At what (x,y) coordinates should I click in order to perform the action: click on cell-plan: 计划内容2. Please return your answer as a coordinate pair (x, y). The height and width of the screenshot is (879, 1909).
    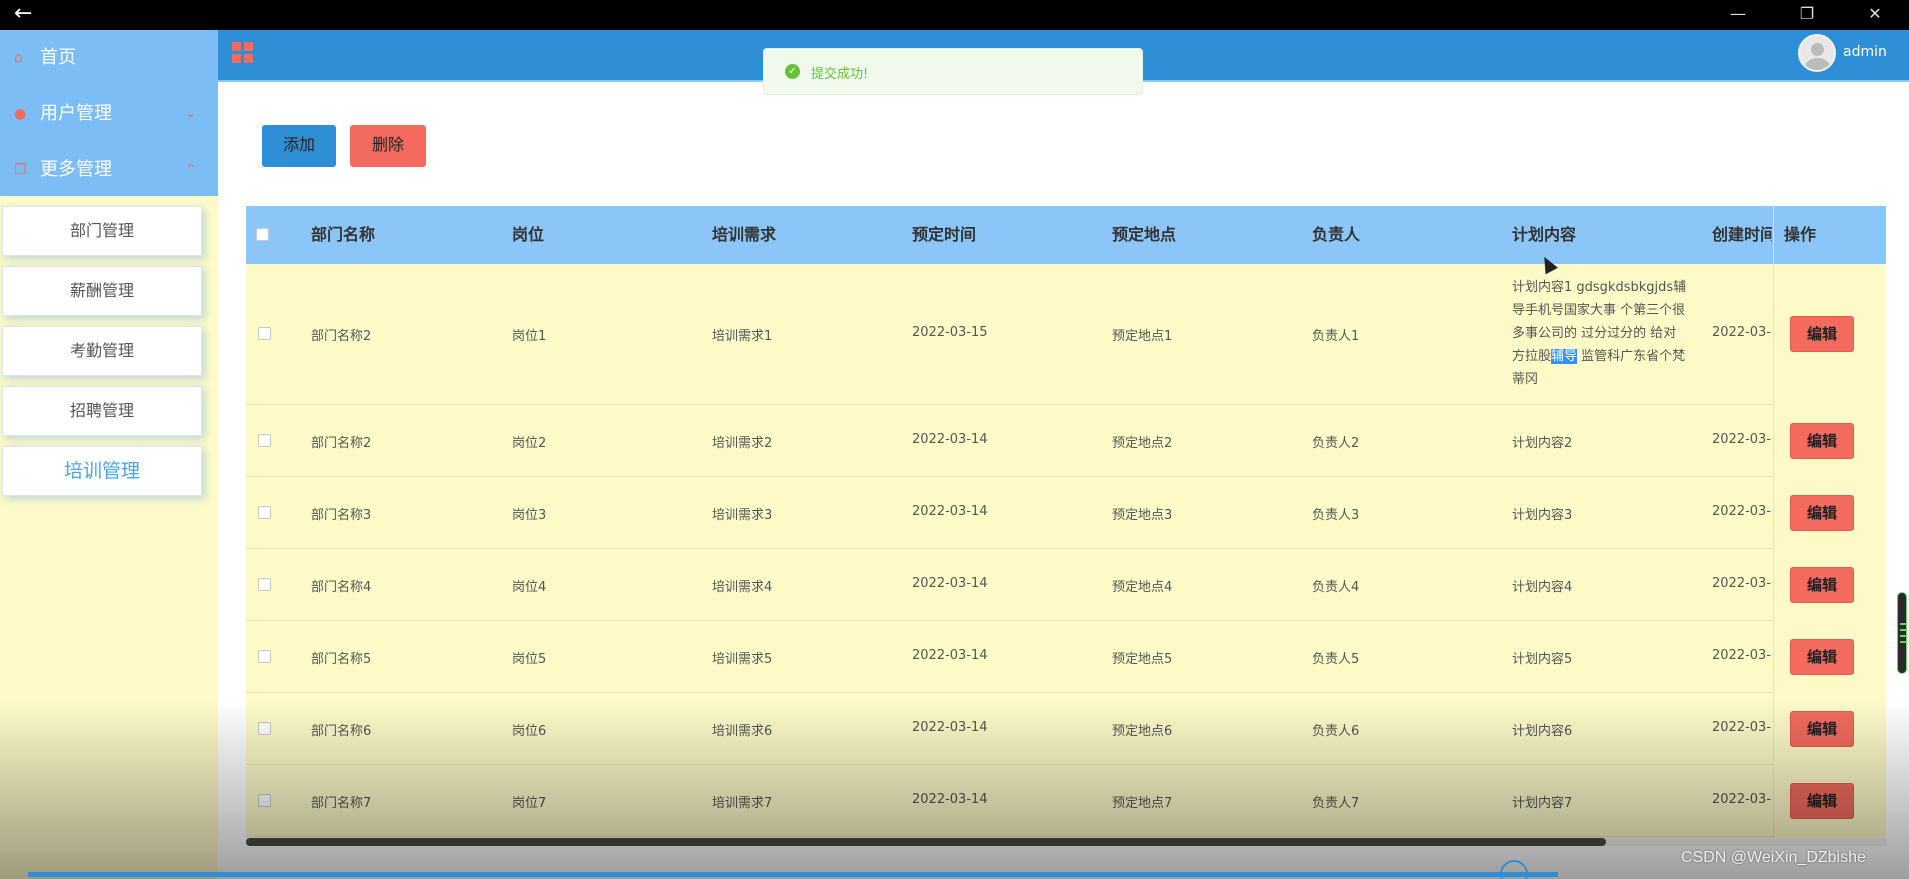
    Looking at the image, I should click on (1542, 443).